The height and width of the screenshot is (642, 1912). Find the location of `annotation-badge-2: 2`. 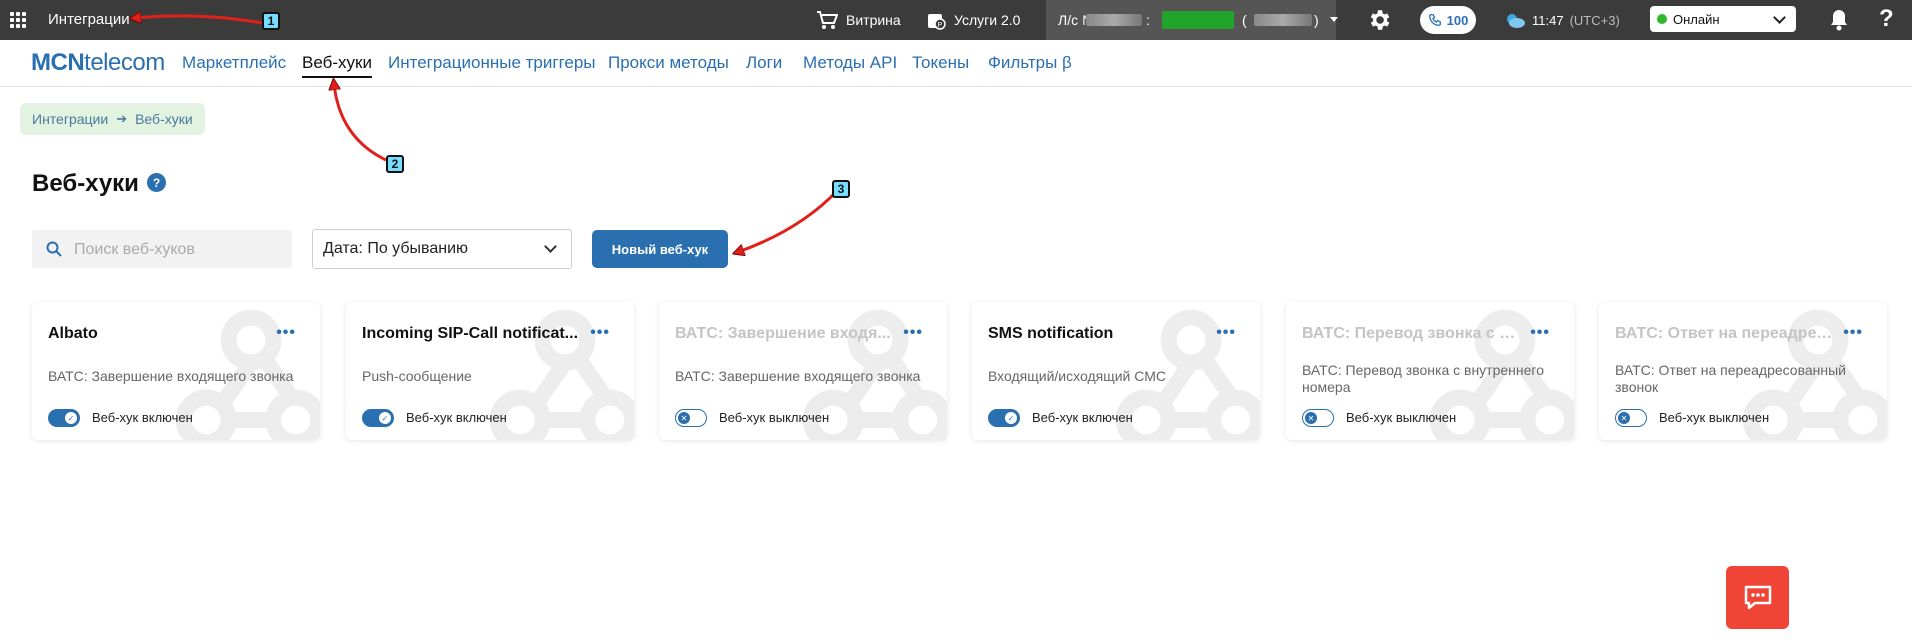

annotation-badge-2: 2 is located at coordinates (395, 164).